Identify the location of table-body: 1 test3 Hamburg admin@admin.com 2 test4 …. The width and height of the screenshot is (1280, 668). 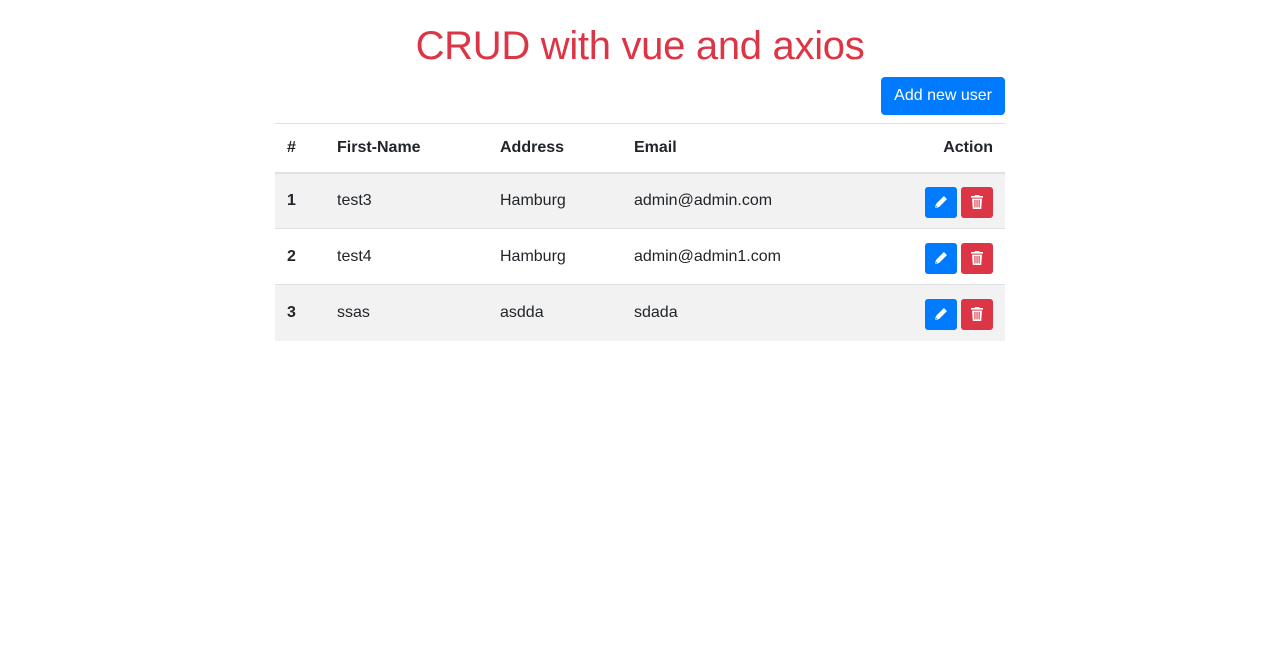
(640, 256).